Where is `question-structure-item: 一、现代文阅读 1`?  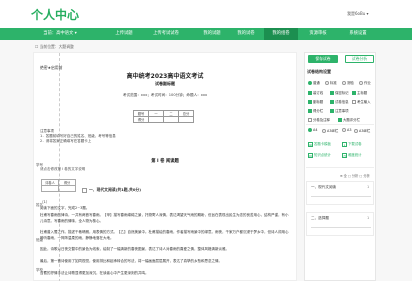
question-structure-item: 一、现代文阅读 1 is located at coordinates (340, 193).